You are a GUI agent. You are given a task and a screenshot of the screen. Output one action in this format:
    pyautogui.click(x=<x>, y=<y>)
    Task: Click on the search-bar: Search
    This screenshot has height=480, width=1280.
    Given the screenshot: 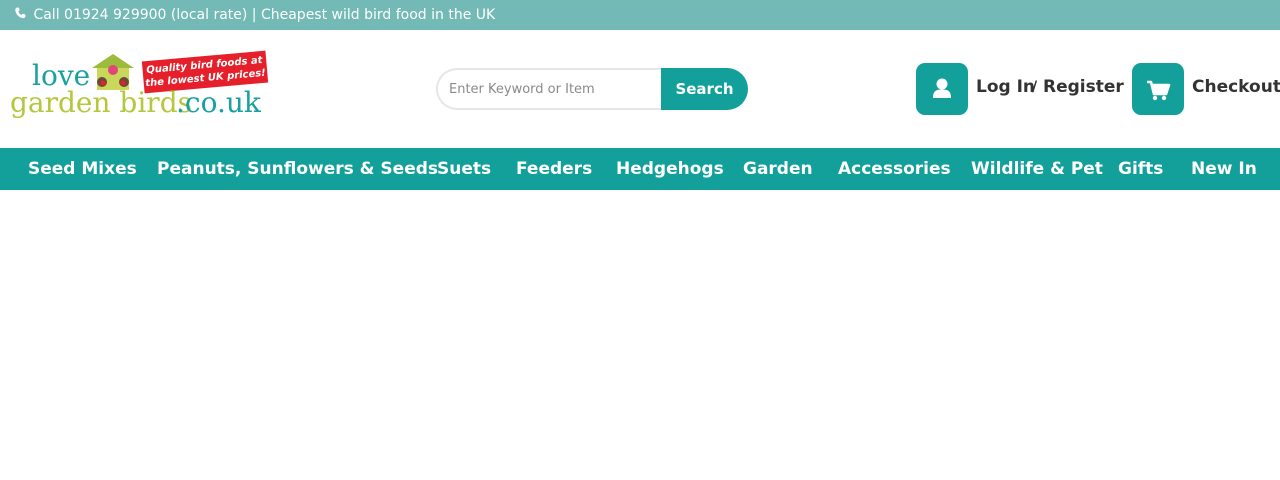 What is the action you would take?
    pyautogui.click(x=592, y=89)
    